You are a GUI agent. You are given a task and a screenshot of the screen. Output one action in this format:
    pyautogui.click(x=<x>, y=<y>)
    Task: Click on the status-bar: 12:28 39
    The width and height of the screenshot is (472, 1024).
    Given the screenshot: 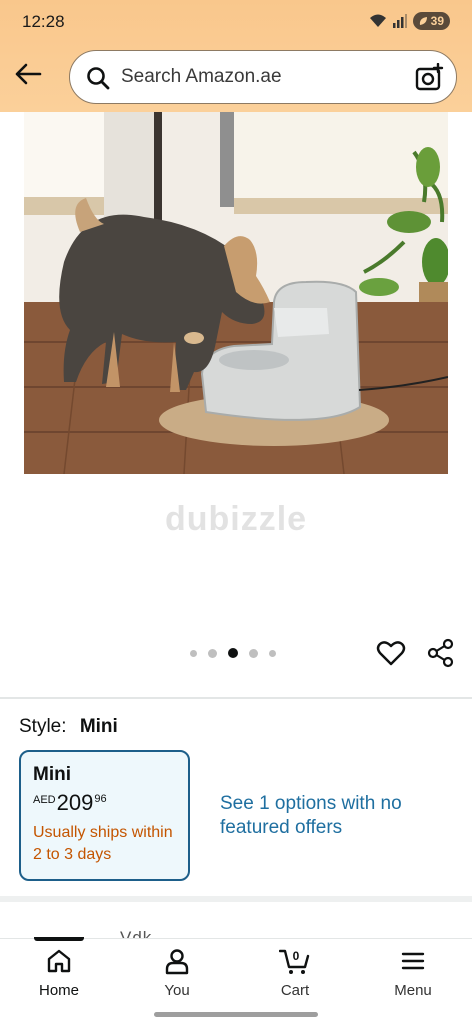 What is the action you would take?
    pyautogui.click(x=236, y=21)
    